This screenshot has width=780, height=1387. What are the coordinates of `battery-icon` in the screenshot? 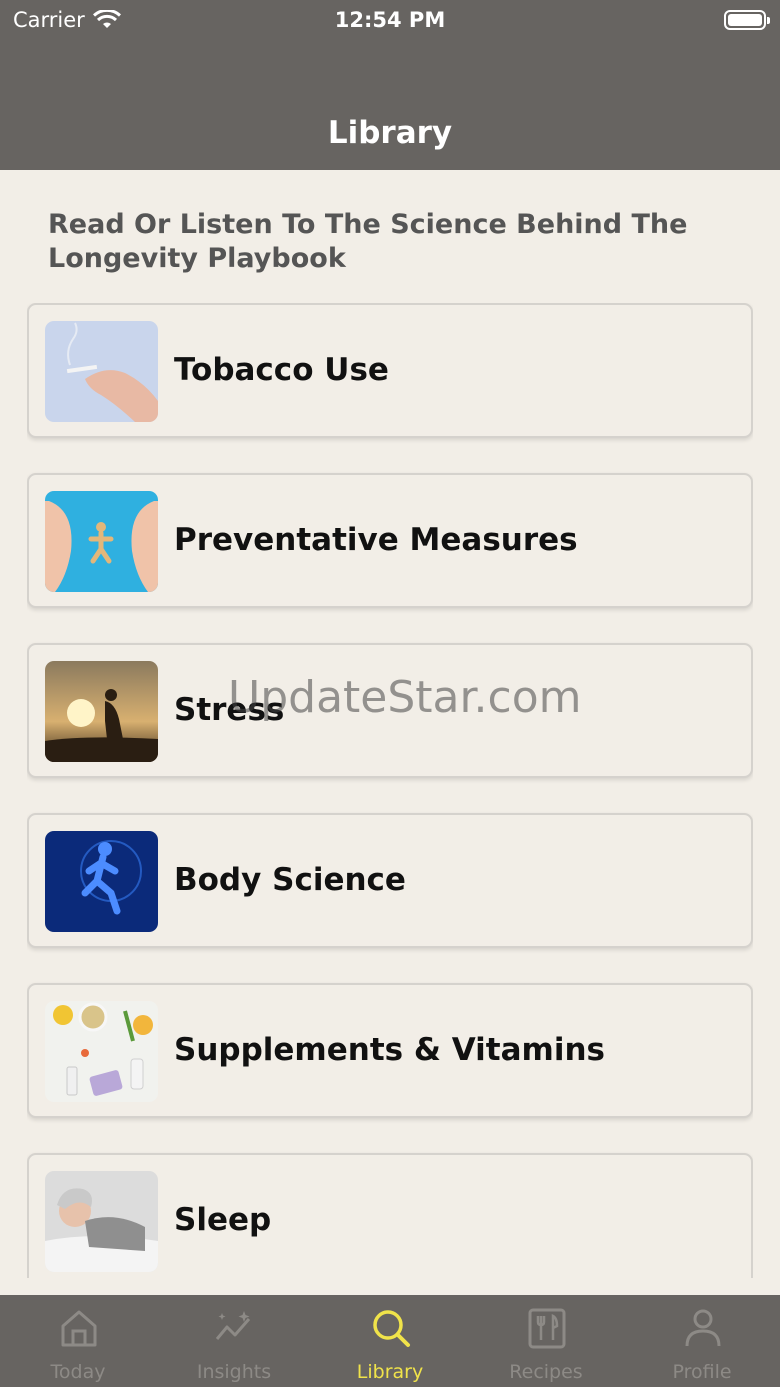 It's located at (747, 20).